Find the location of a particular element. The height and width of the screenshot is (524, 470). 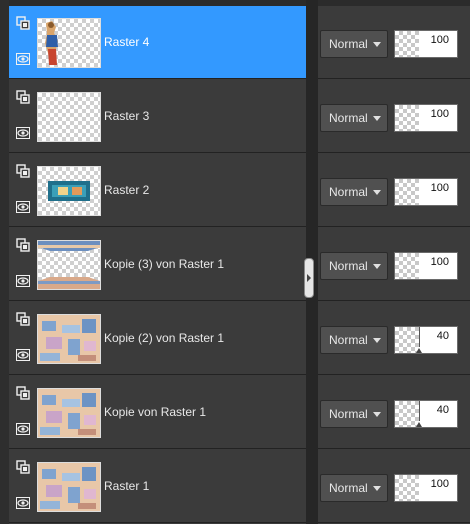

layer-row: Kopie (3) von Raster 1 is located at coordinates (157, 264).